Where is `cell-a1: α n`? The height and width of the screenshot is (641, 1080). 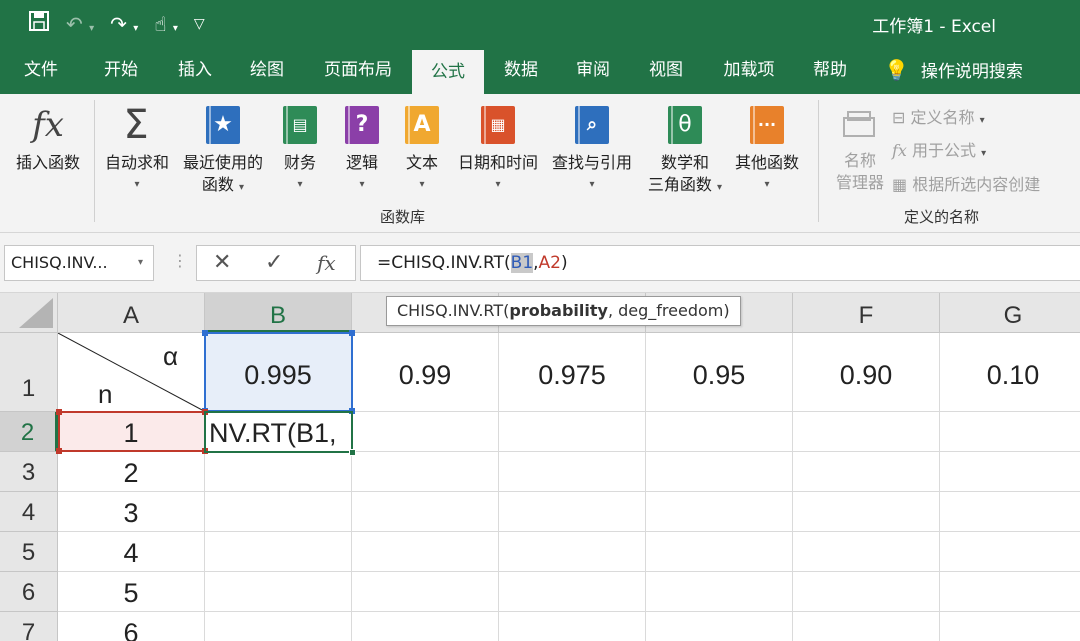
cell-a1: α n is located at coordinates (131, 372).